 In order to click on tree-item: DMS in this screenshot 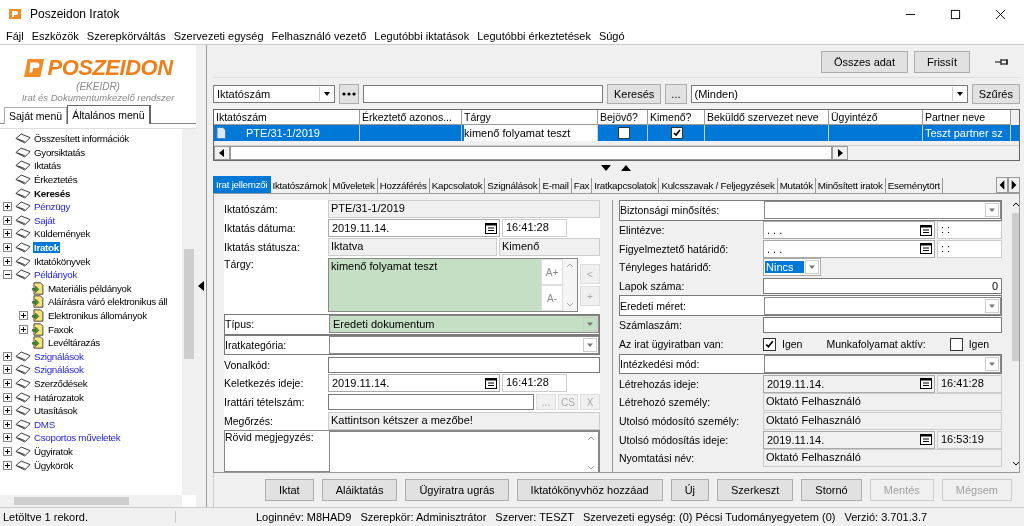, I will do `click(44, 424)`.